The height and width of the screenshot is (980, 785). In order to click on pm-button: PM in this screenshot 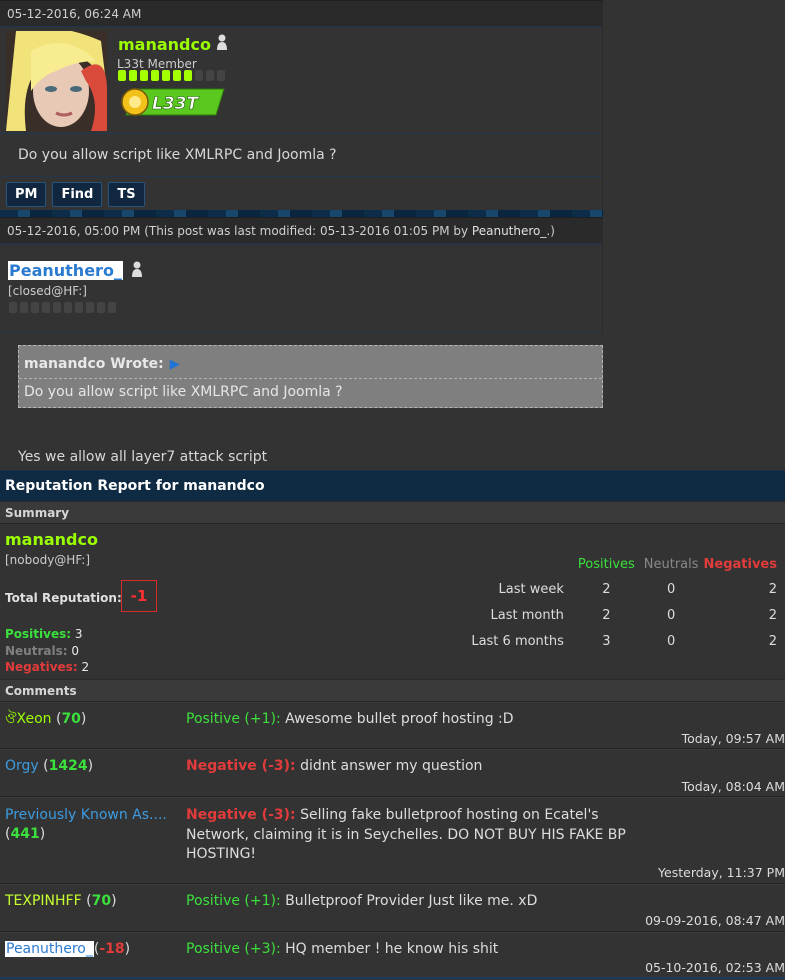, I will do `click(26, 194)`.